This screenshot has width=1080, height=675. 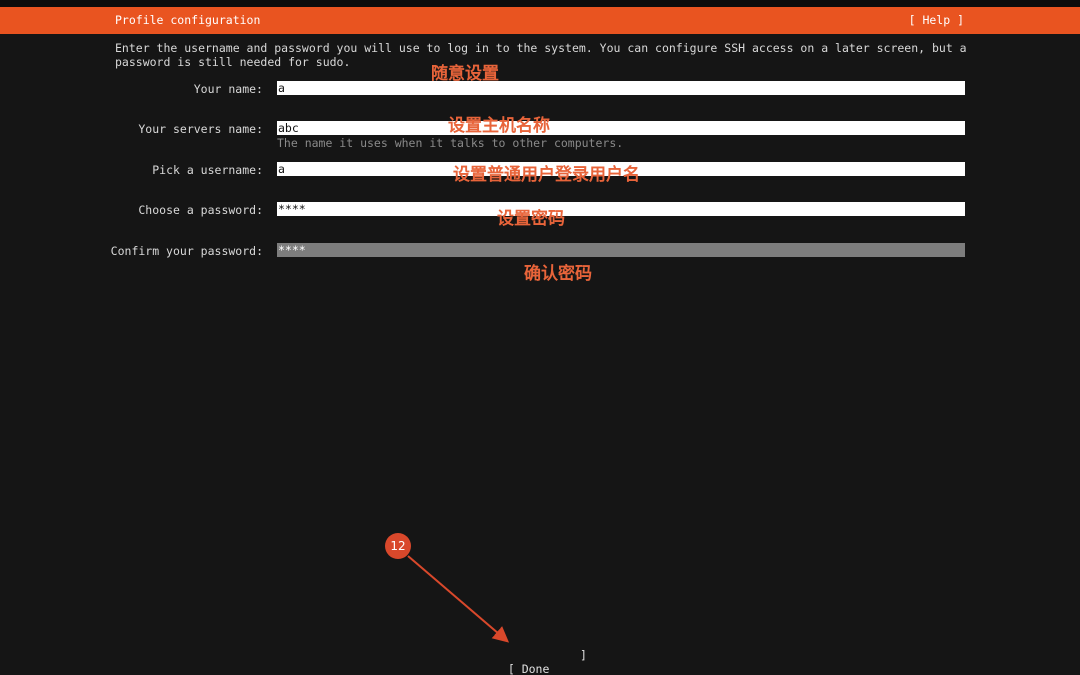 What do you see at coordinates (458, 599) in the screenshot?
I see `arrow-annotation-icon` at bounding box center [458, 599].